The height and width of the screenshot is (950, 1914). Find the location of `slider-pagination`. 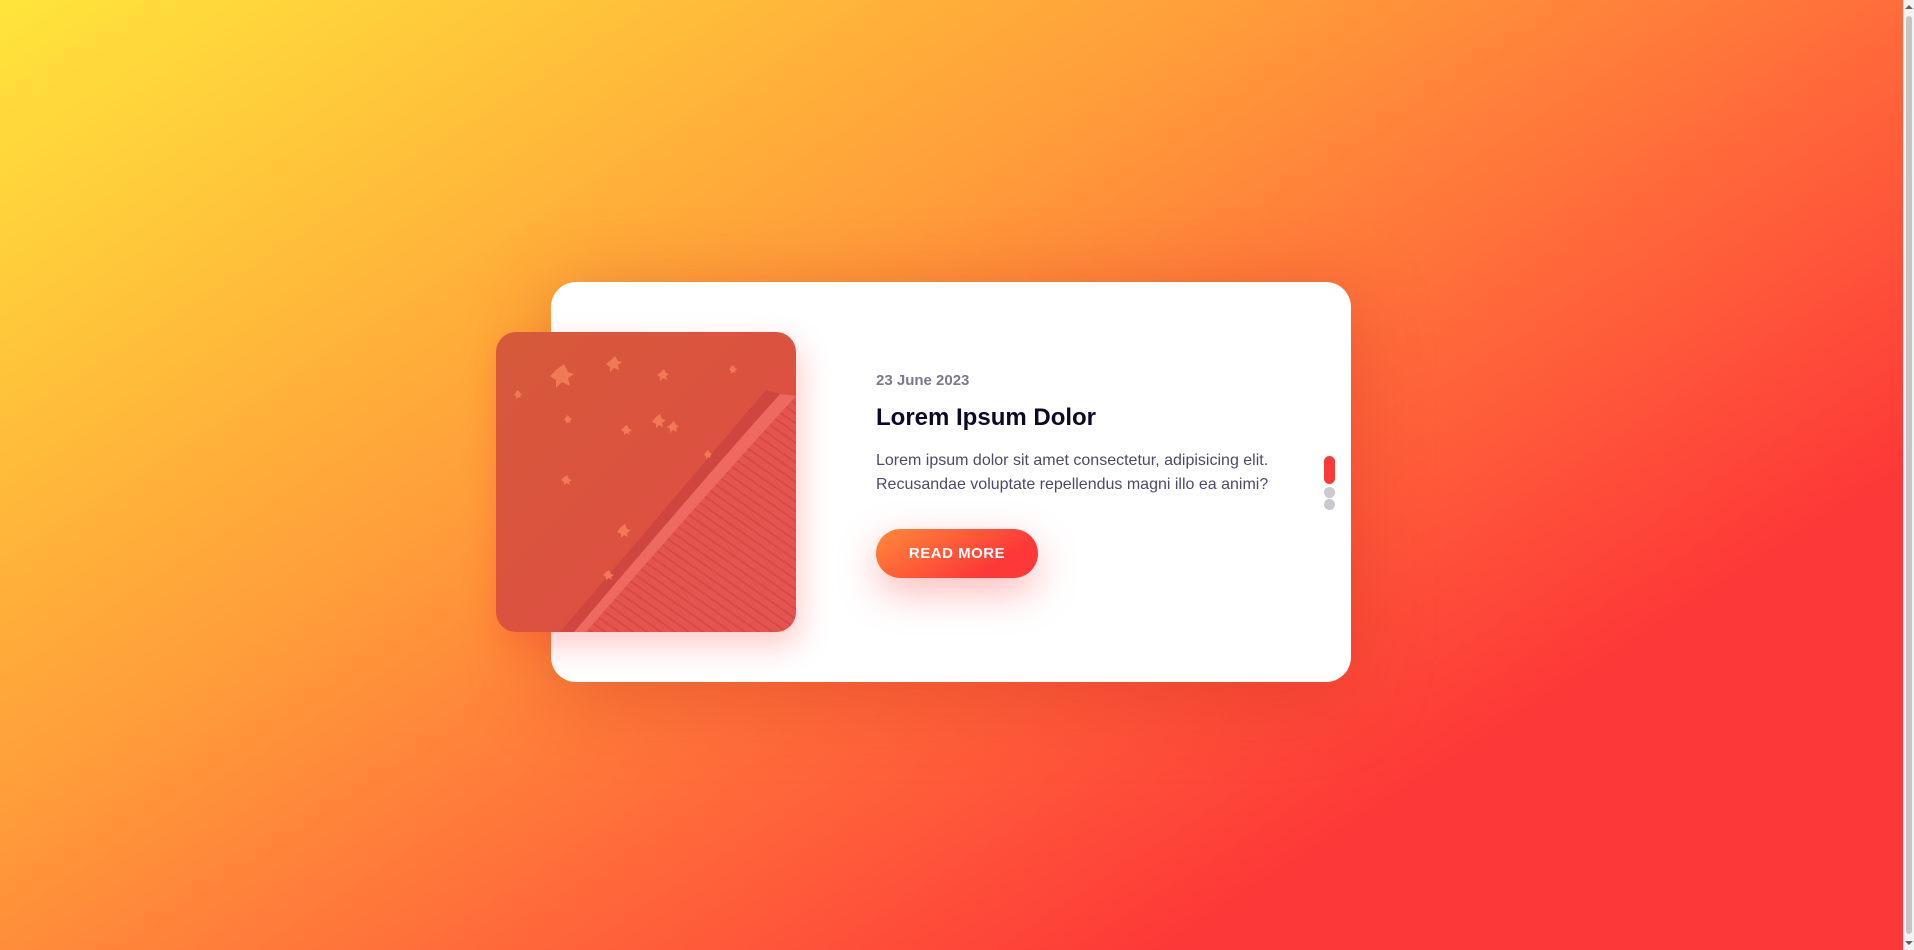

slider-pagination is located at coordinates (1329, 483).